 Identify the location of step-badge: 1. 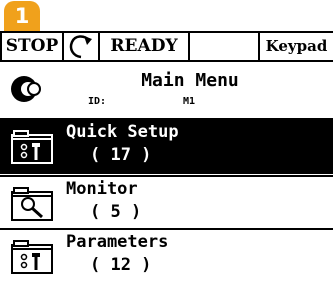
(22, 16).